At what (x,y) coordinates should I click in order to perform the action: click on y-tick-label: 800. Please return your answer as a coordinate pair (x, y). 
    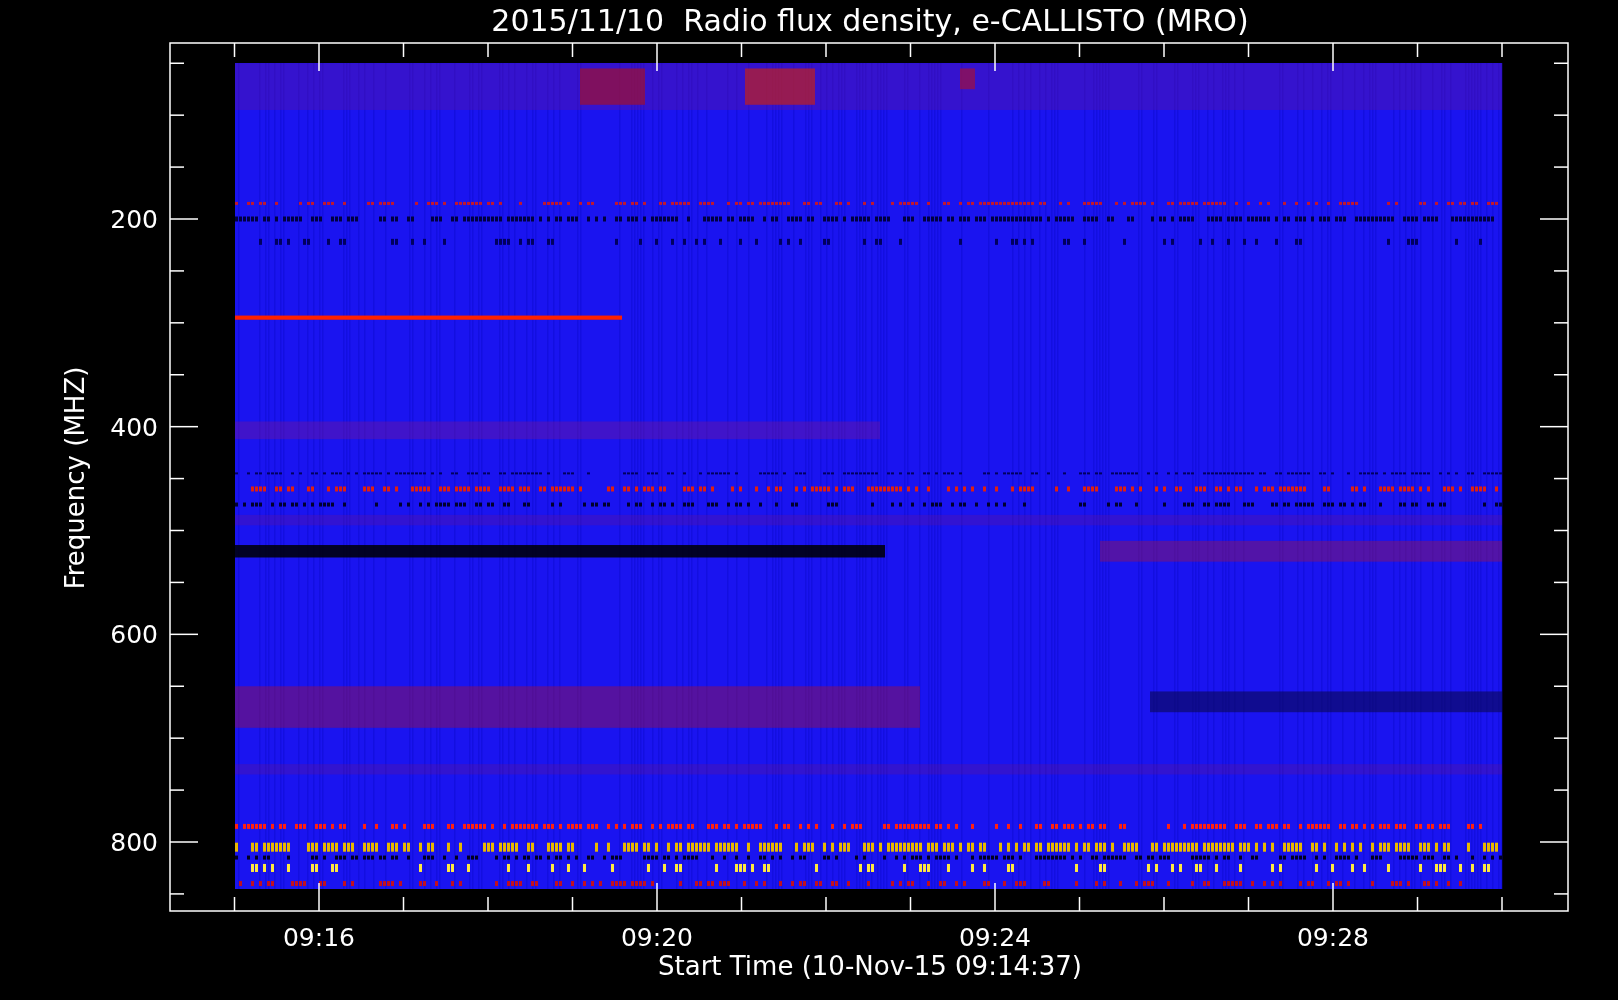
    Looking at the image, I should click on (134, 843).